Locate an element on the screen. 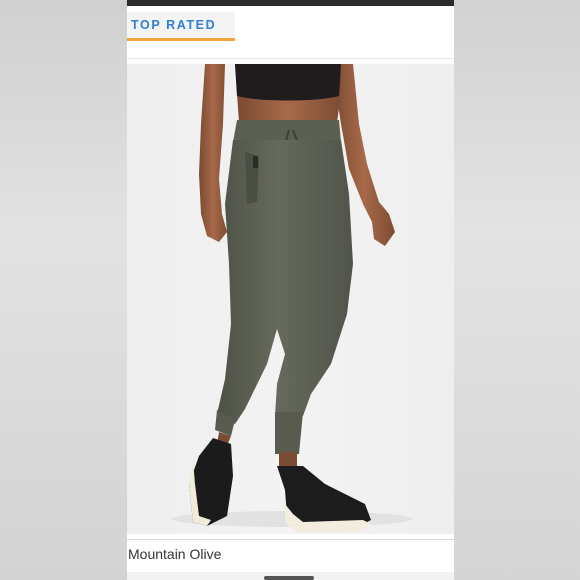  top-rated-label: TOP RATED is located at coordinates (174, 25).